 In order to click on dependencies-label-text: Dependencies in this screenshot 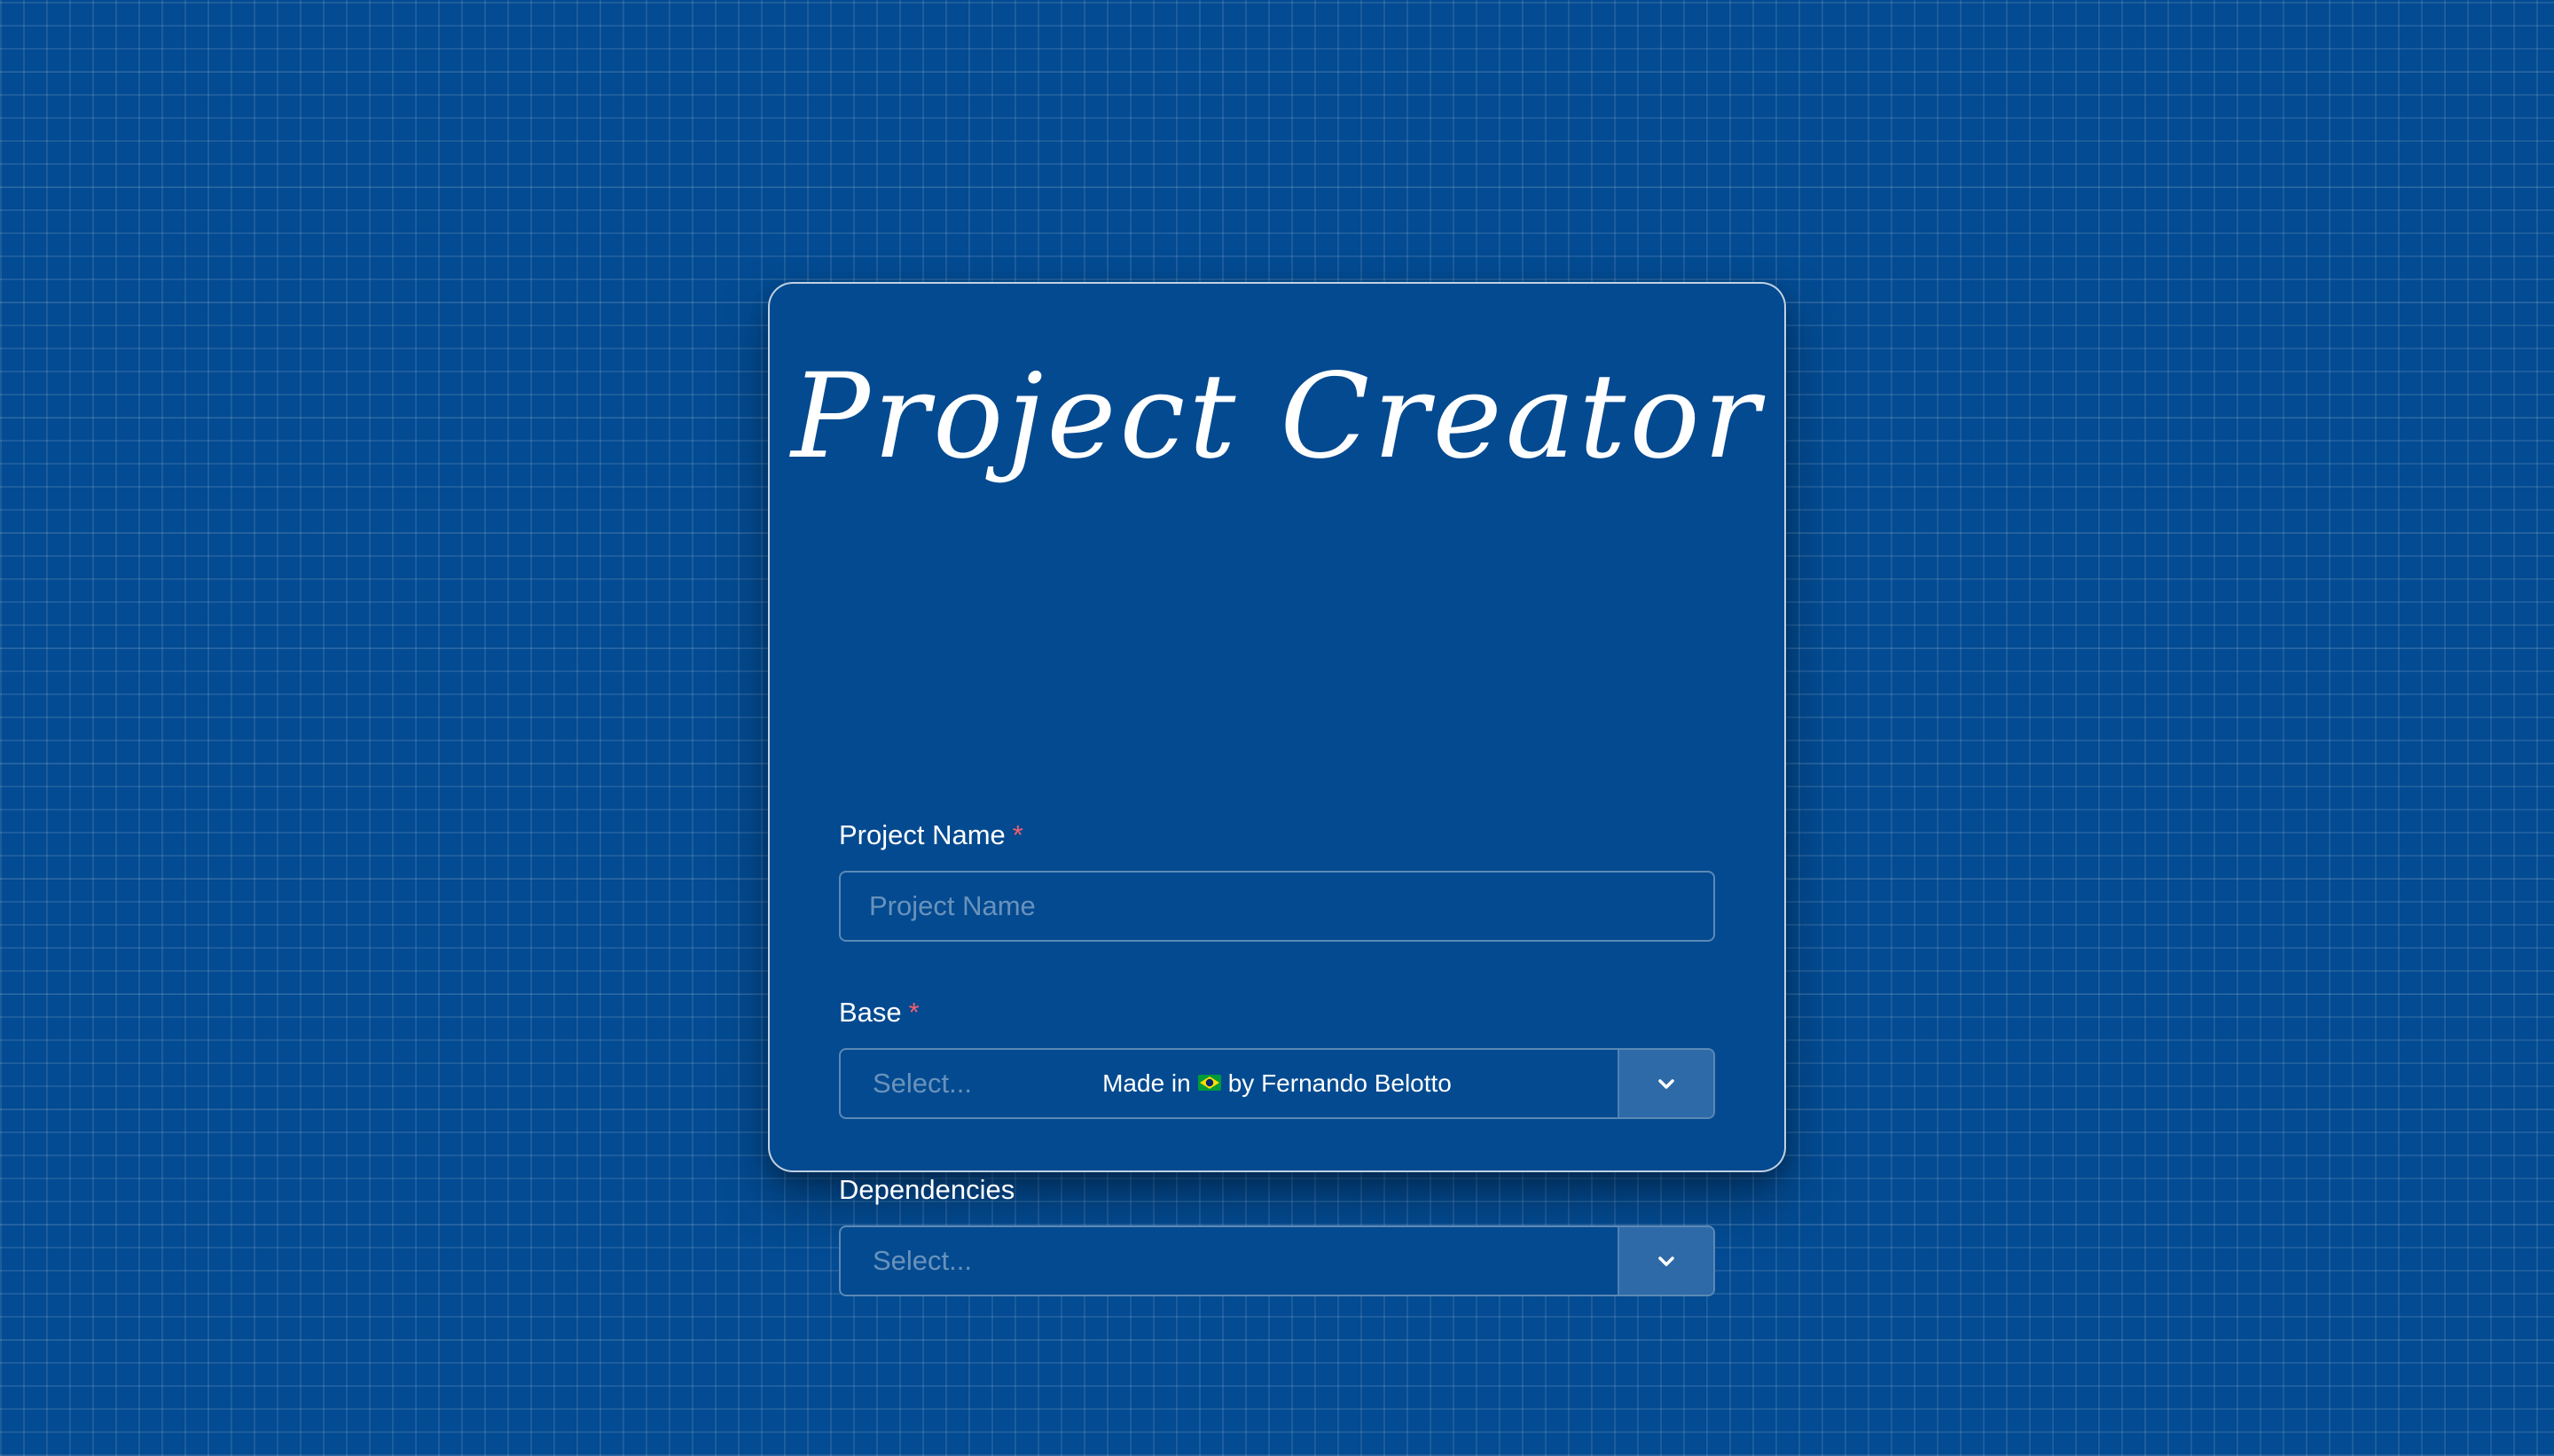, I will do `click(927, 1189)`.